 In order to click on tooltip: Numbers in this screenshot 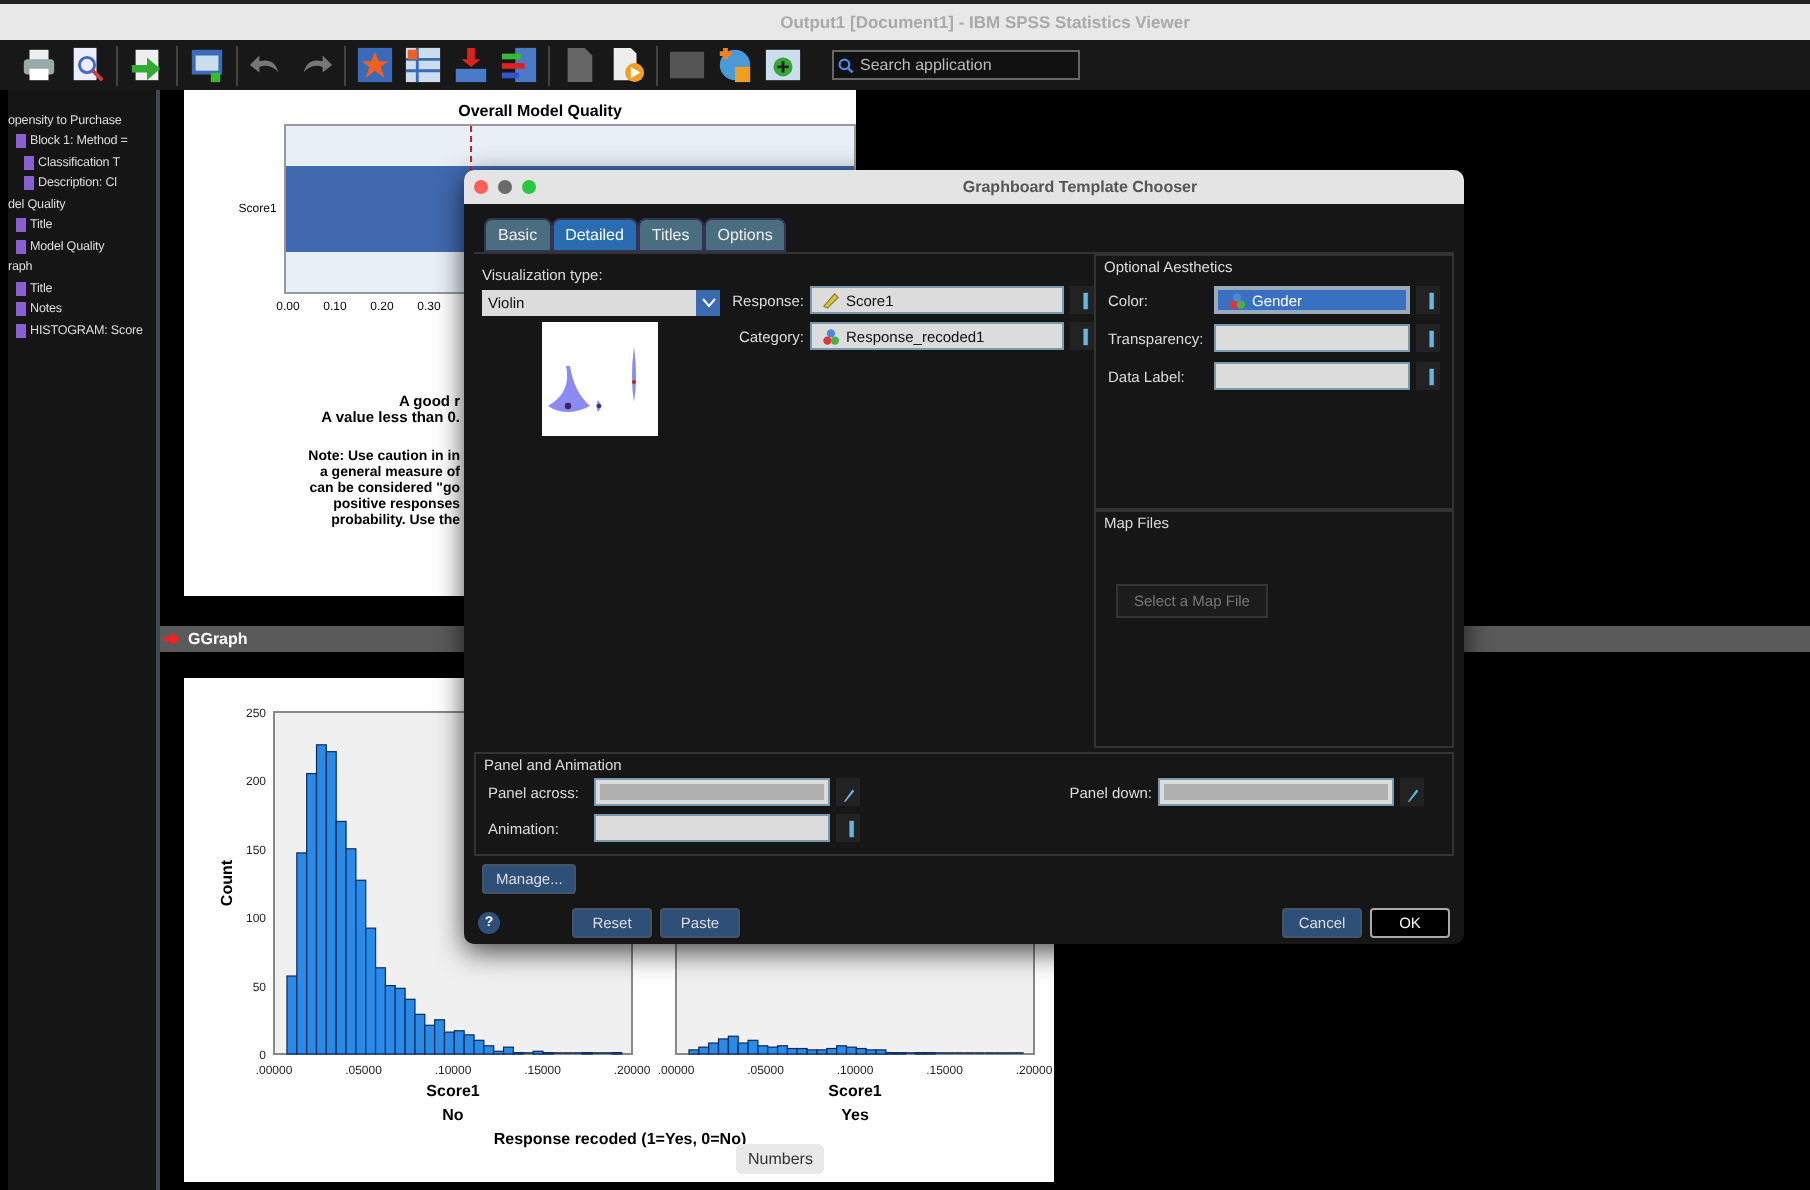, I will do `click(780, 1159)`.